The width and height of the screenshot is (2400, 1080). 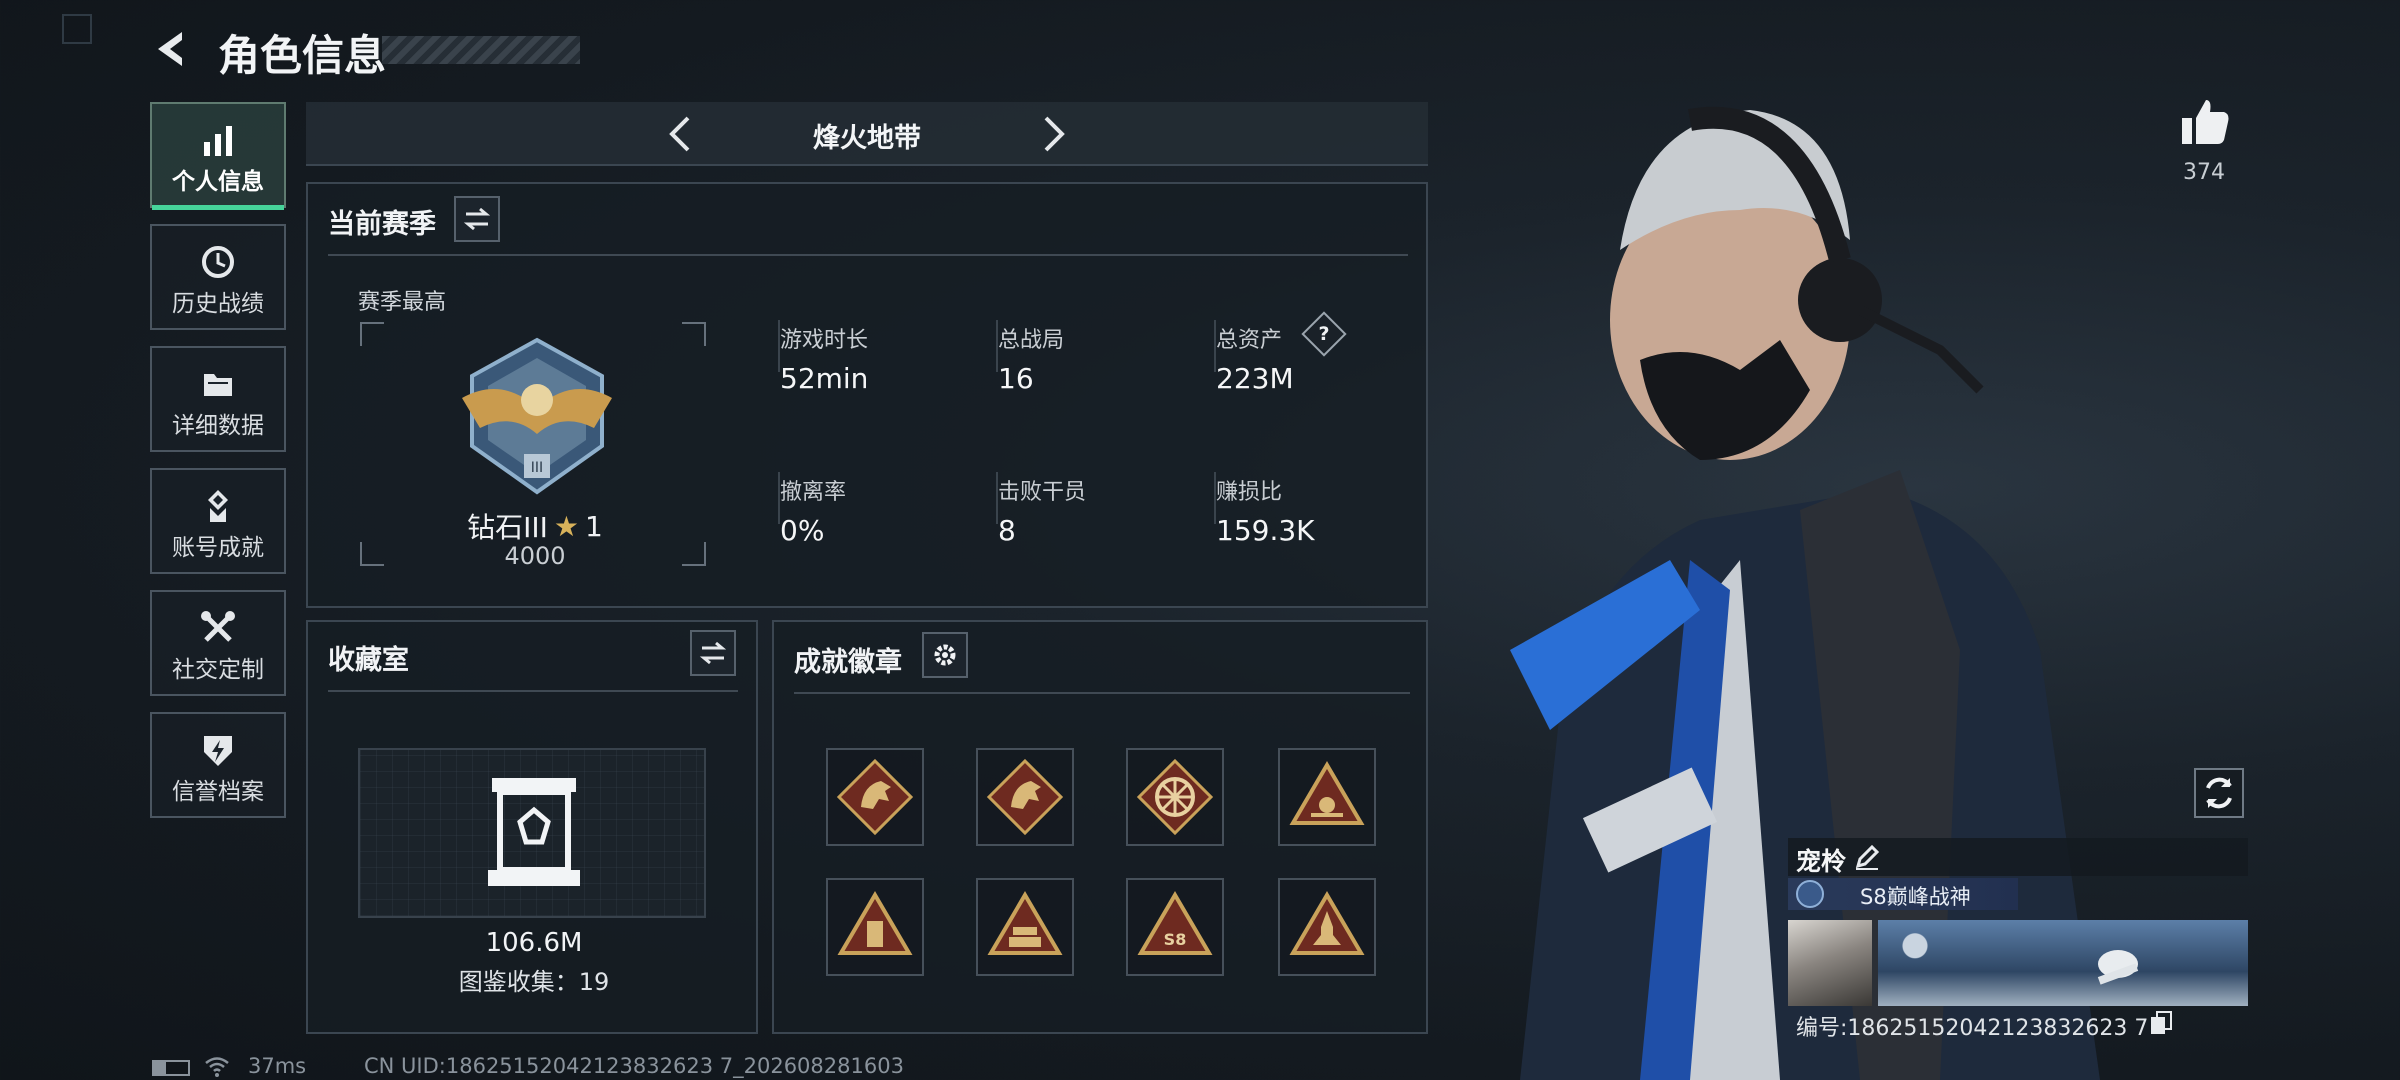 What do you see at coordinates (867, 138) in the screenshot?
I see `mode-label: 烽火地带` at bounding box center [867, 138].